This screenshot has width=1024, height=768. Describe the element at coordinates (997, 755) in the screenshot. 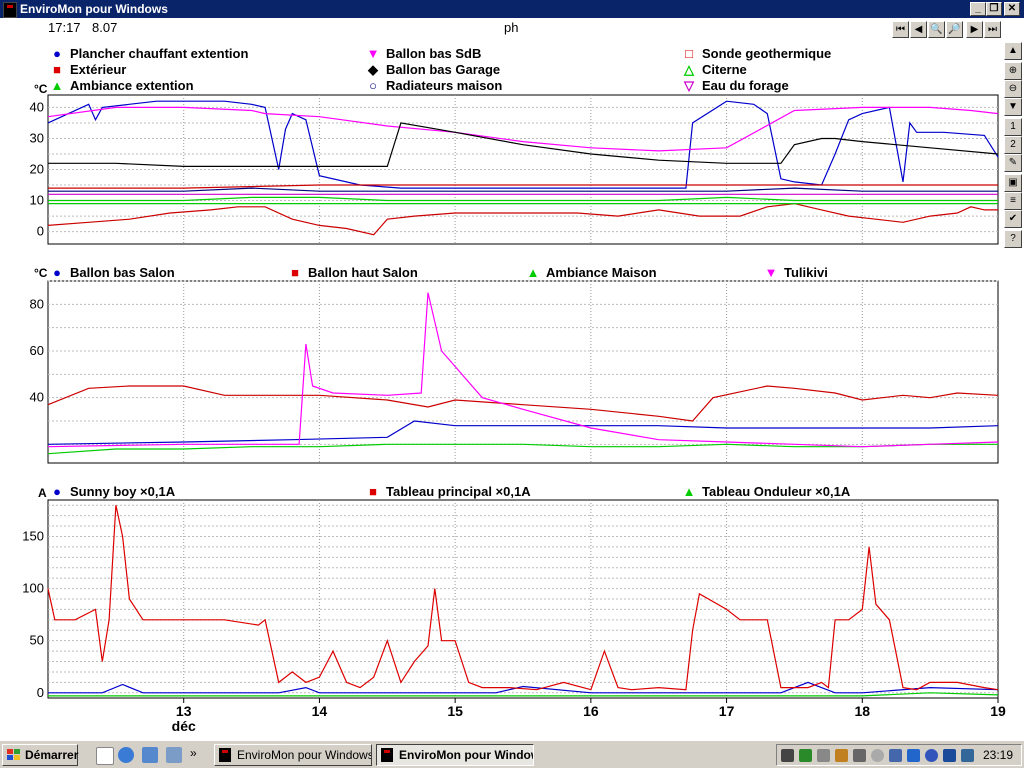

I see `taskbar-clock: 23:19` at that location.